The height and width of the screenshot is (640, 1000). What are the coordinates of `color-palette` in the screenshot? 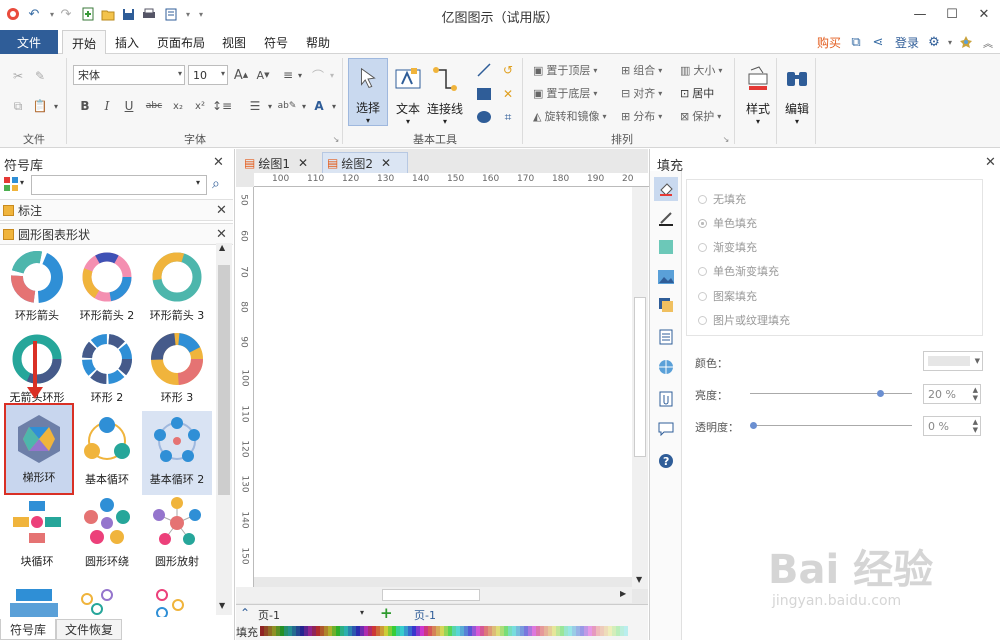 It's located at (444, 631).